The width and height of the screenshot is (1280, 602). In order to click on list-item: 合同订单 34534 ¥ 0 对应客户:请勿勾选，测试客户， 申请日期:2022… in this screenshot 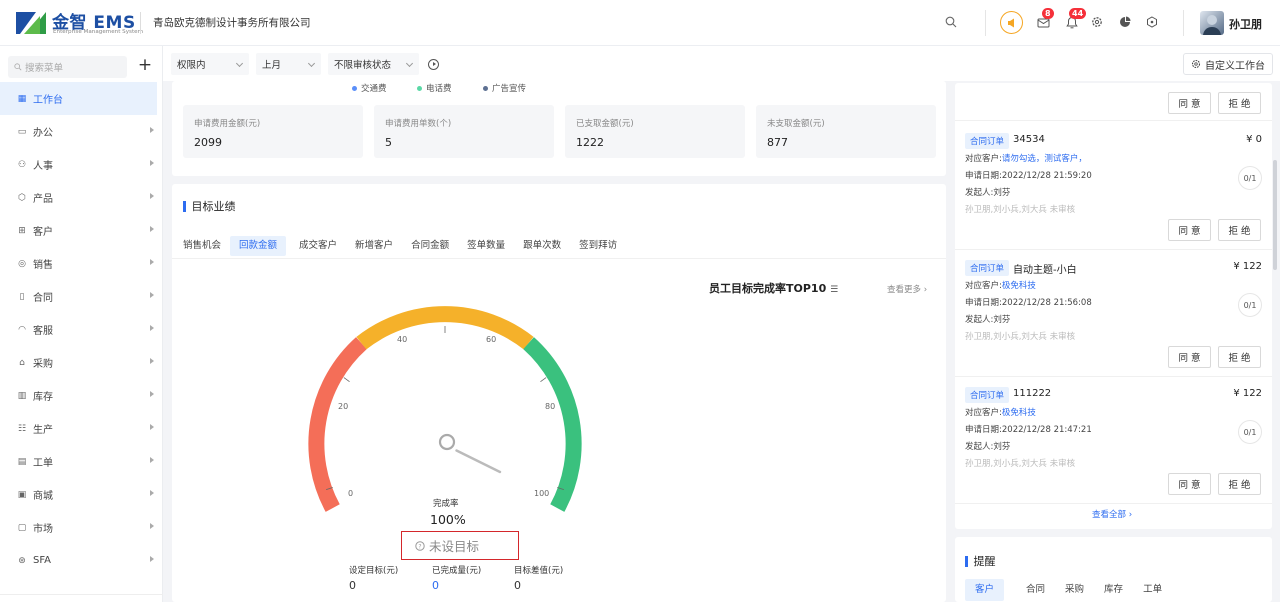, I will do `click(1113, 186)`.